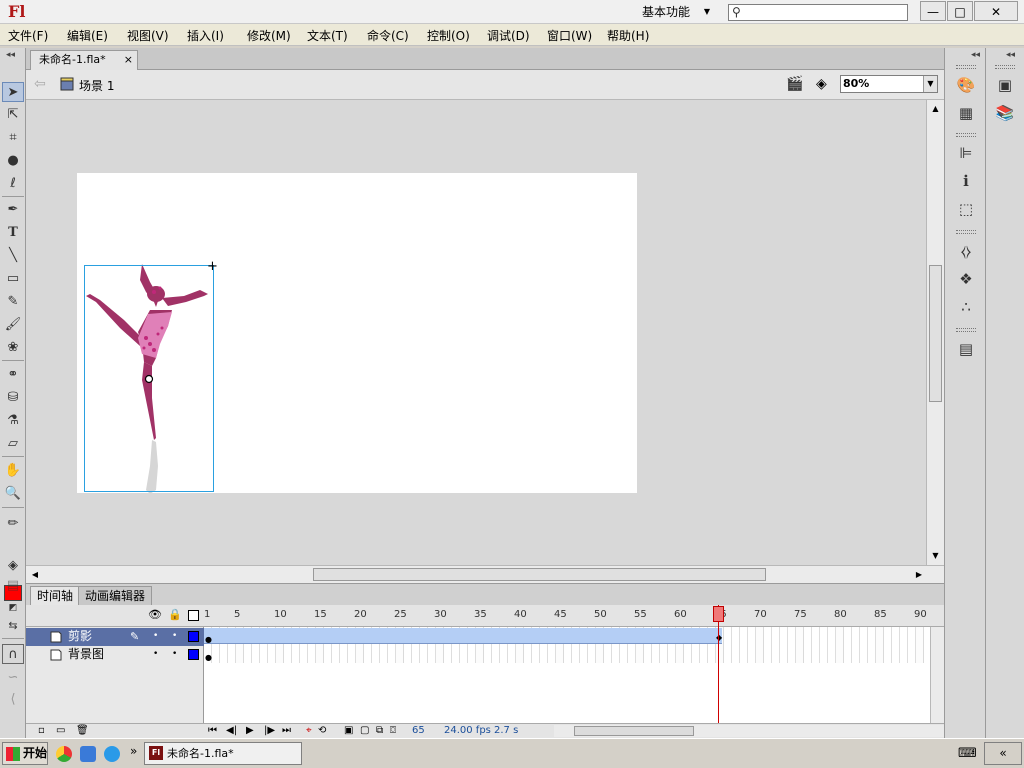 The height and width of the screenshot is (768, 1024). I want to click on menu-control: 控制(O), so click(448, 35).